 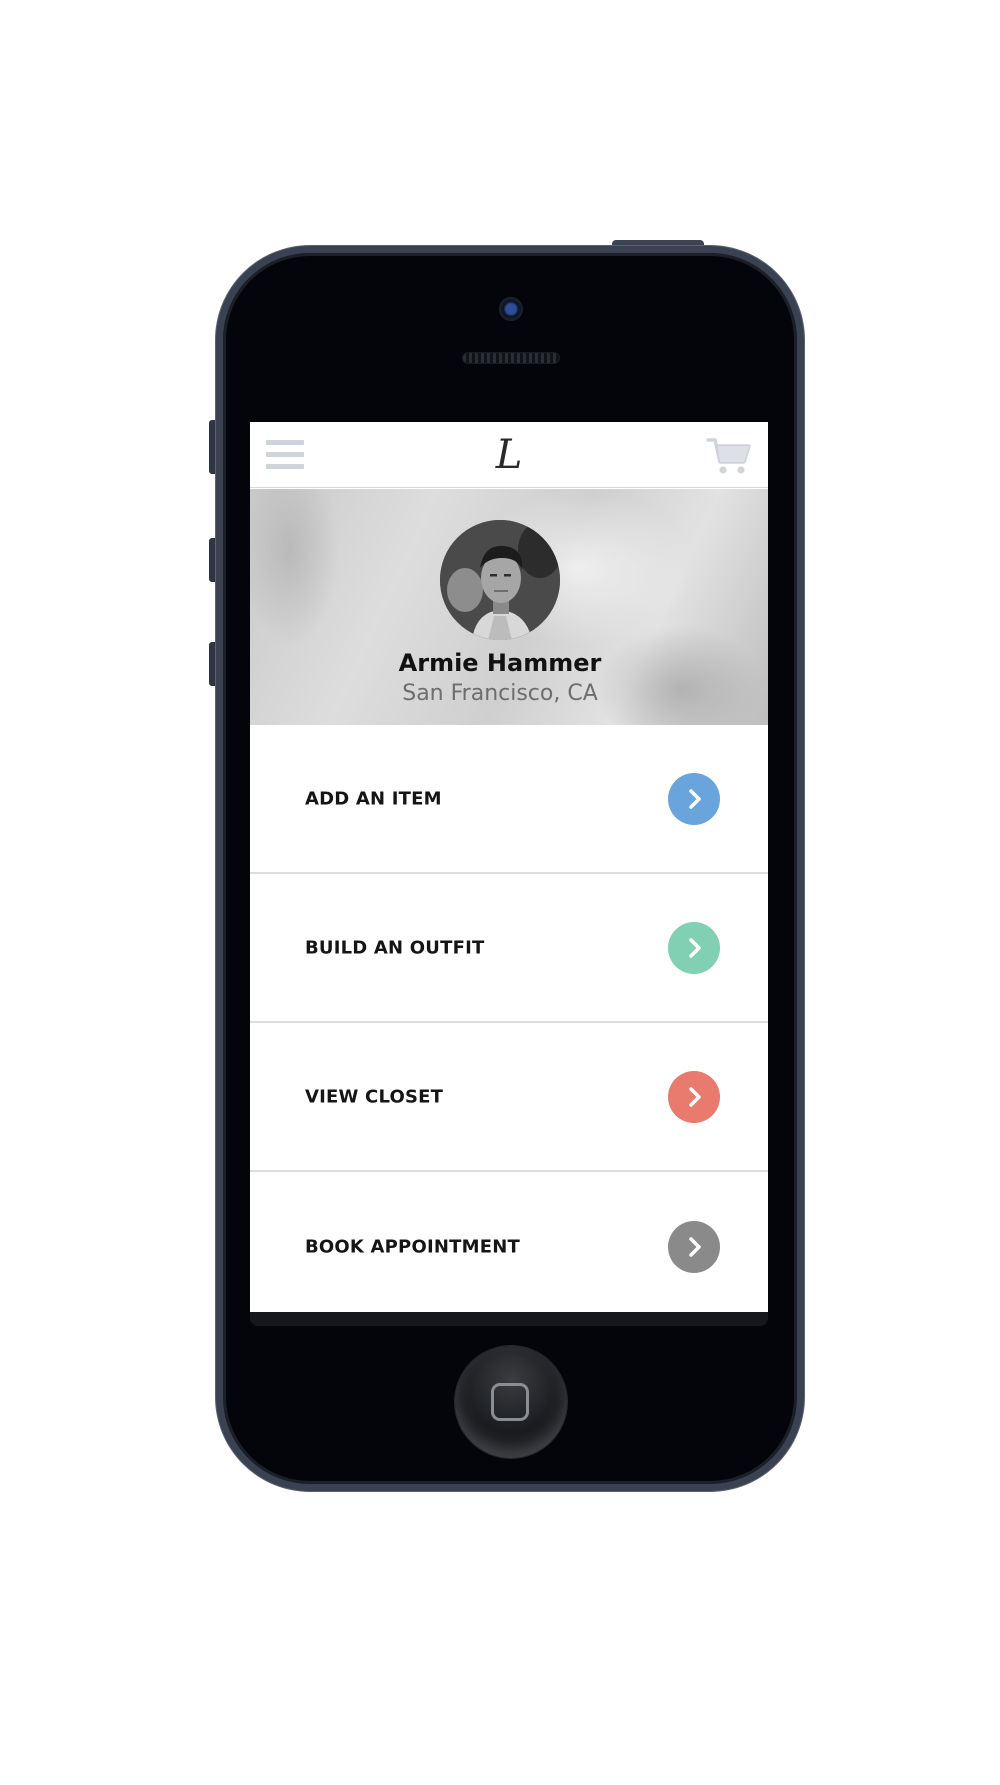 I want to click on app-logo: L, so click(x=509, y=455).